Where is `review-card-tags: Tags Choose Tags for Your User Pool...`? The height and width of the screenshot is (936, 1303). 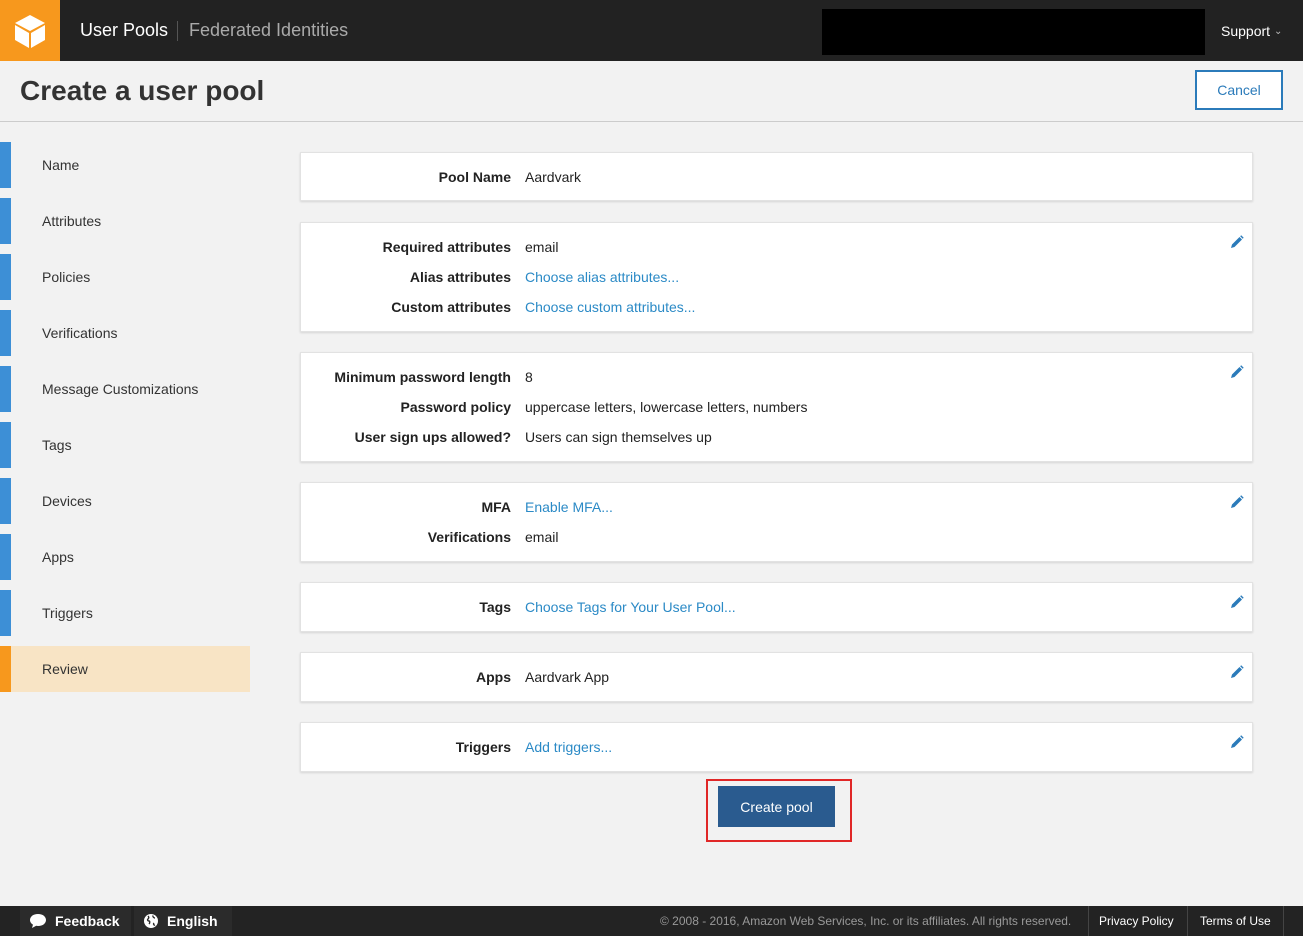 review-card-tags: Tags Choose Tags for Your User Pool... is located at coordinates (776, 607).